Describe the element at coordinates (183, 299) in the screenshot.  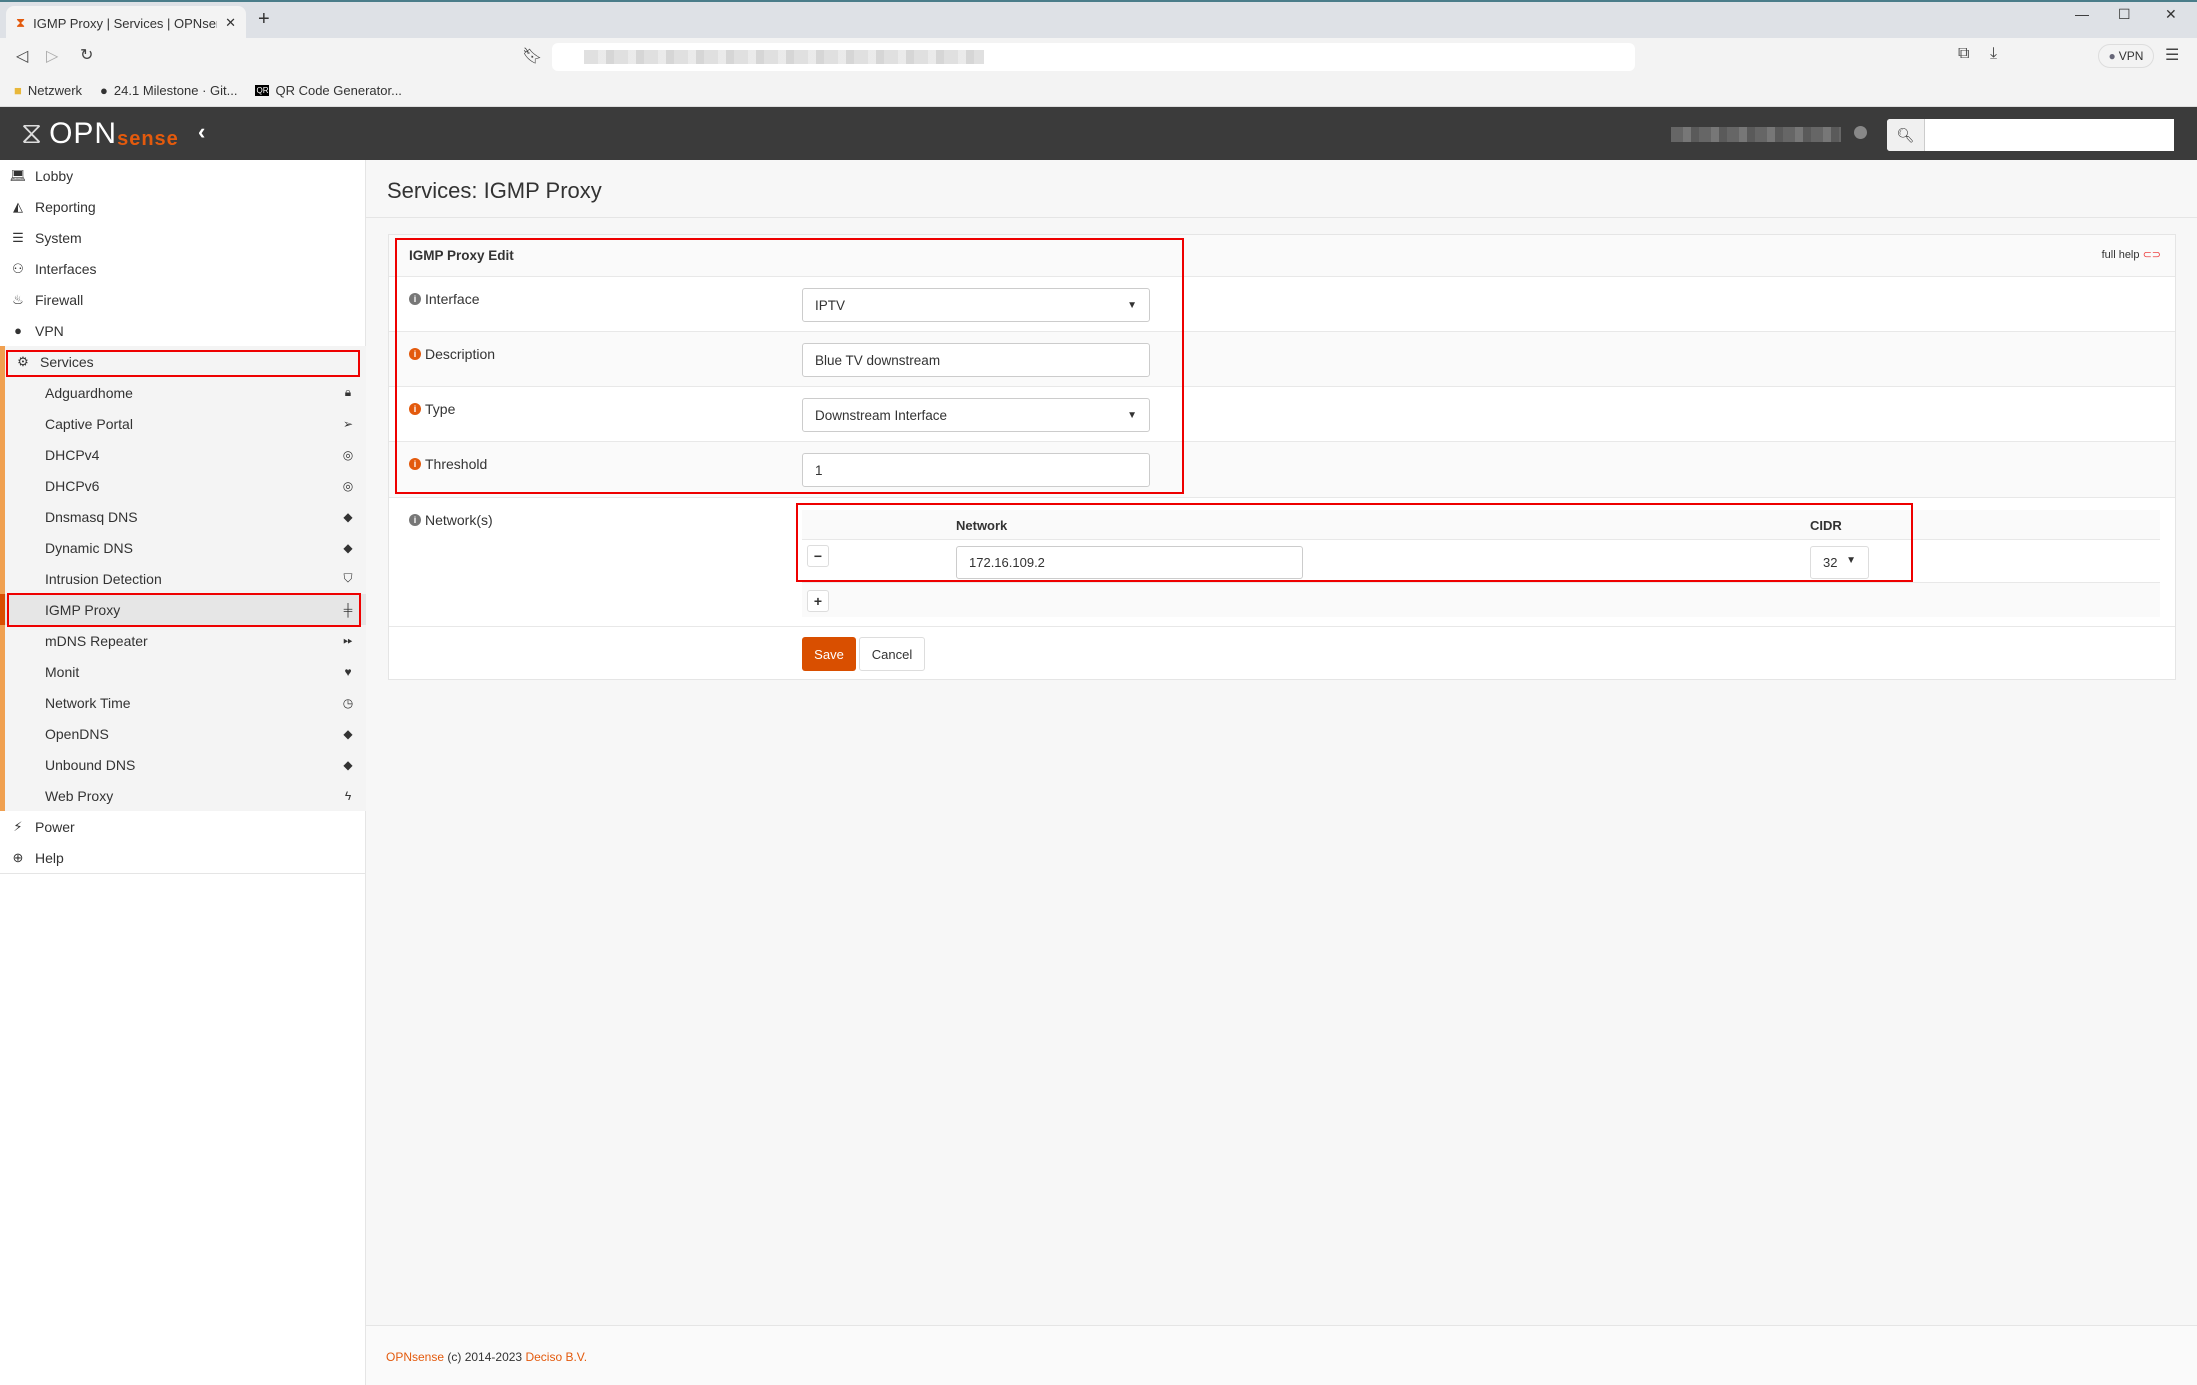
I see `sidebar-item-firewall: ♨ Firewall` at that location.